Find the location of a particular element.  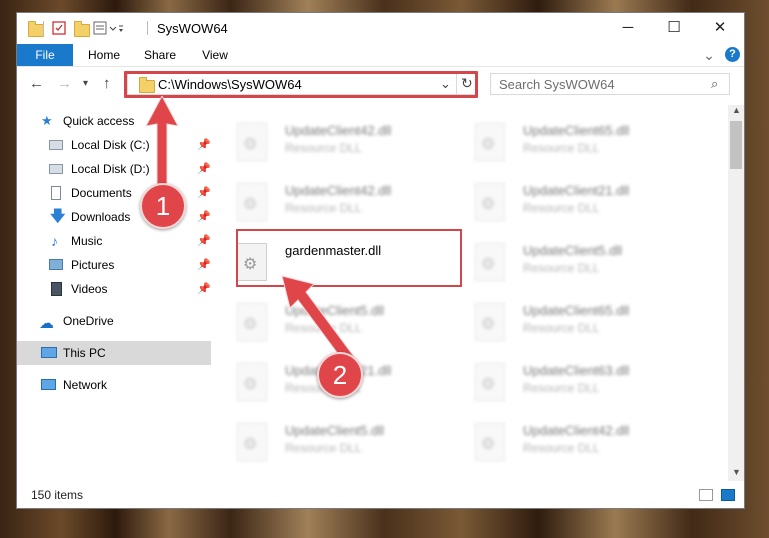

ribbon-collapse-icon: ⌄ is located at coordinates (709, 55).